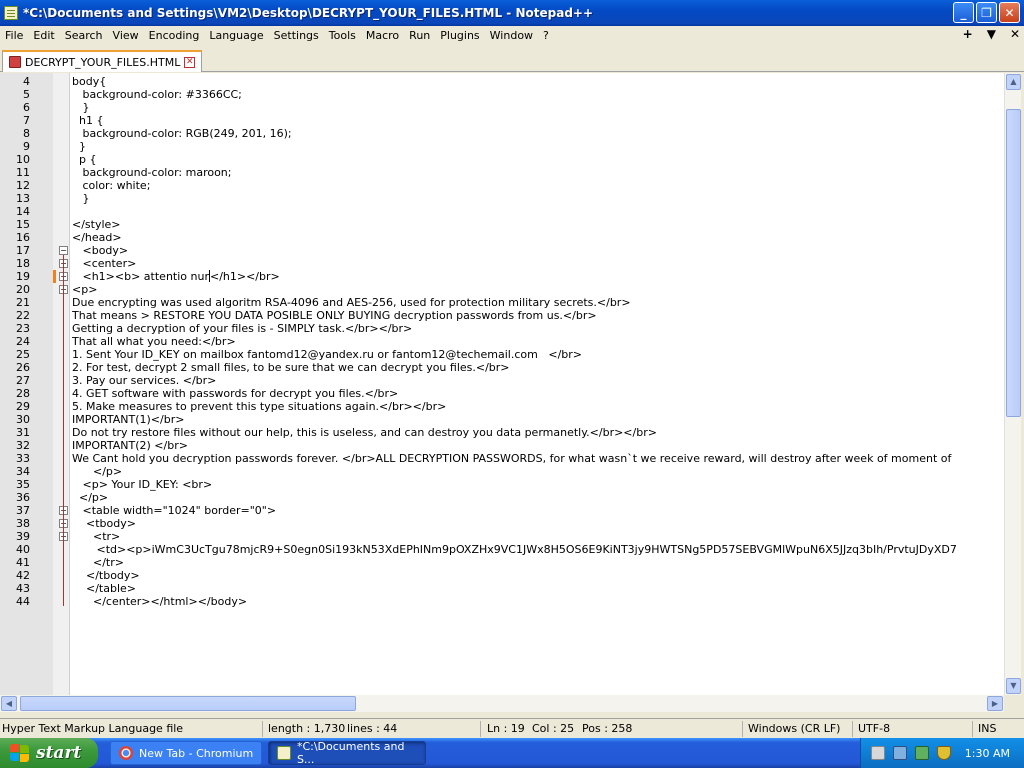 Image resolution: width=1024 pixels, height=768 pixels. I want to click on start-label: start, so click(59, 753).